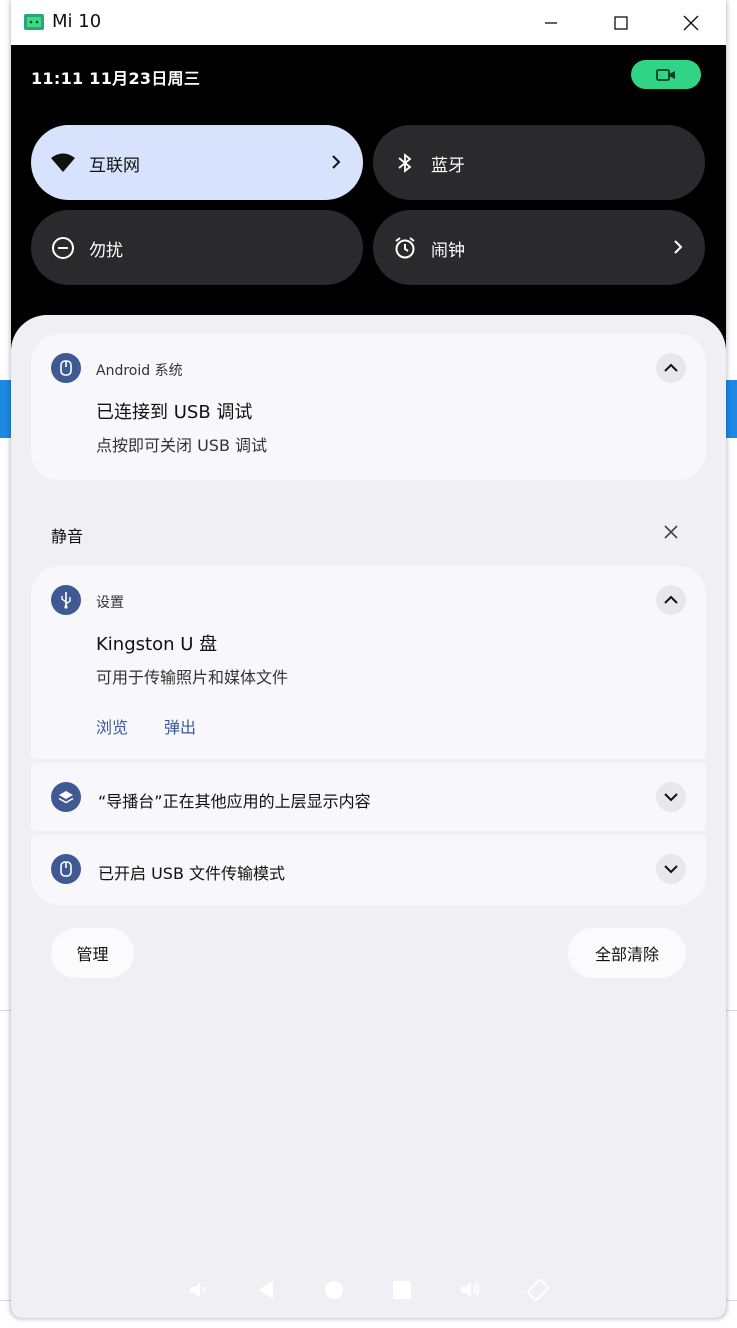 Image resolution: width=737 pixels, height=1328 pixels. Describe the element at coordinates (77, 21) in the screenshot. I see `window-title: Mi 10` at that location.